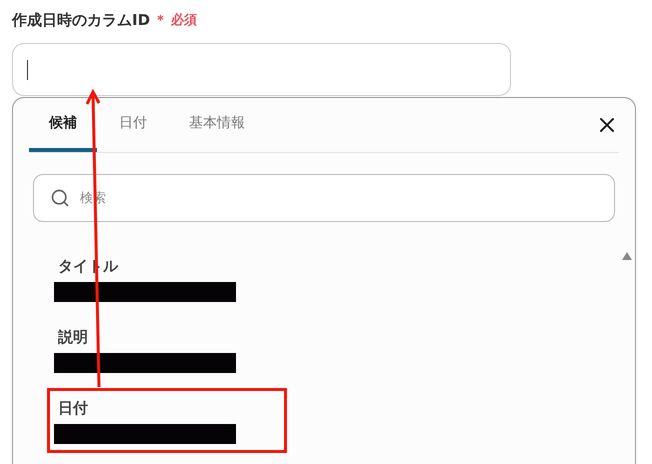  I want to click on scroll-up-icon, so click(627, 256).